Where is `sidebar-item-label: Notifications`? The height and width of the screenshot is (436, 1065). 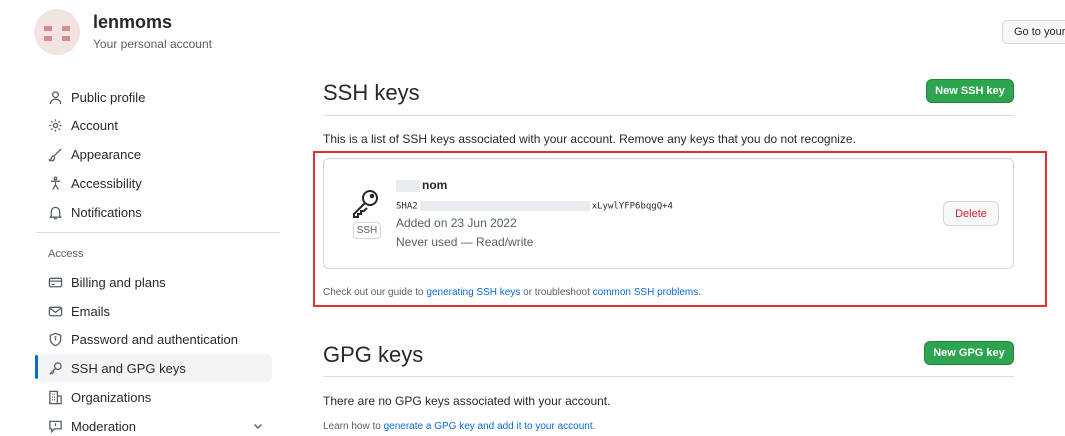
sidebar-item-label: Notifications is located at coordinates (106, 212).